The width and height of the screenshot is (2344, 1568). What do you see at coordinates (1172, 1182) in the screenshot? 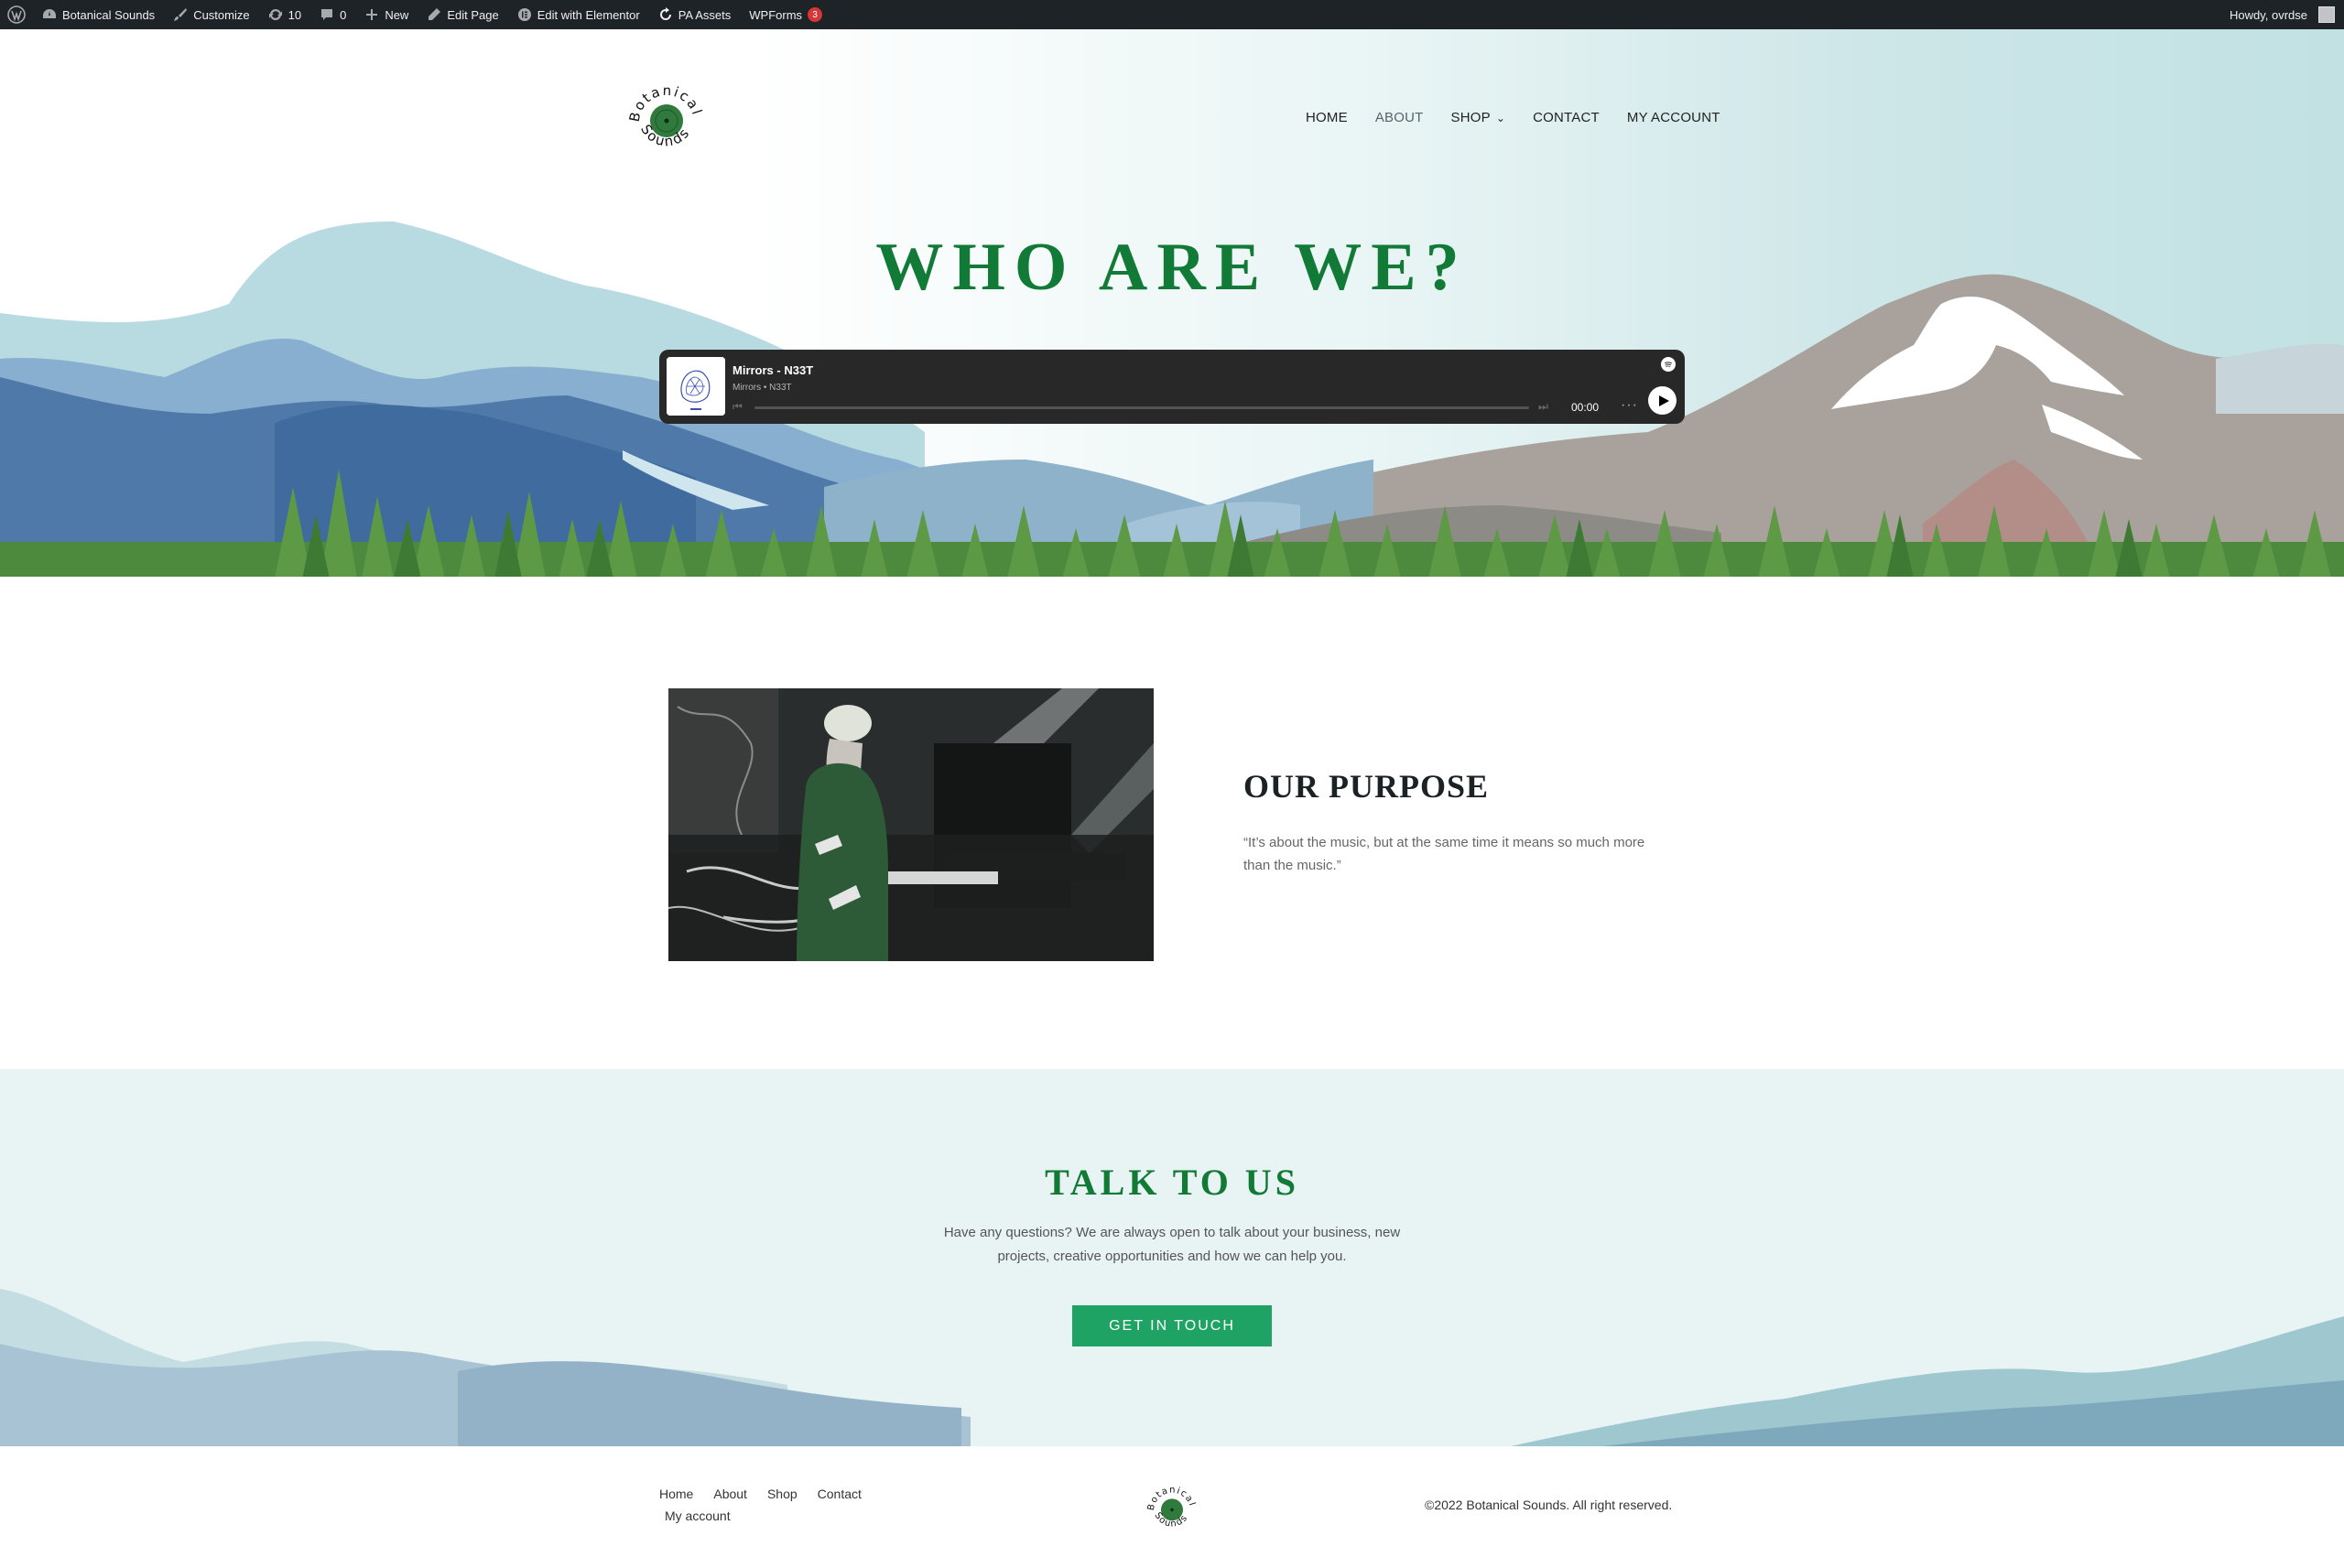
I see `talk-title: TALK TO US` at bounding box center [1172, 1182].